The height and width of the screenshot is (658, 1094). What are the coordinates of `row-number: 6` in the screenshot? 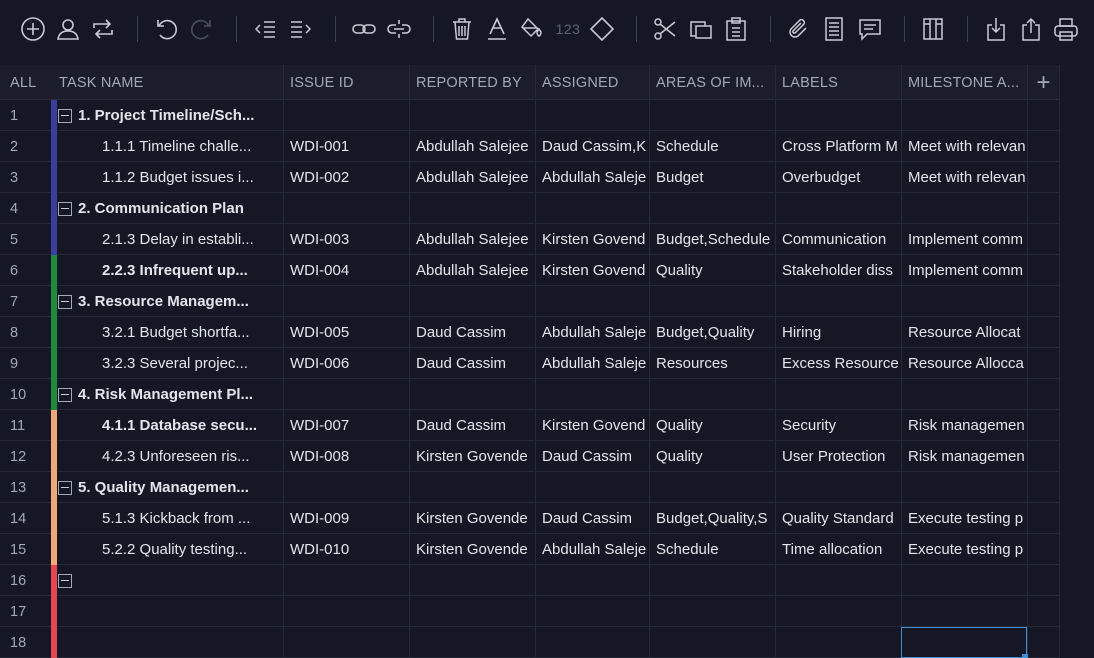 It's located at (25, 270).